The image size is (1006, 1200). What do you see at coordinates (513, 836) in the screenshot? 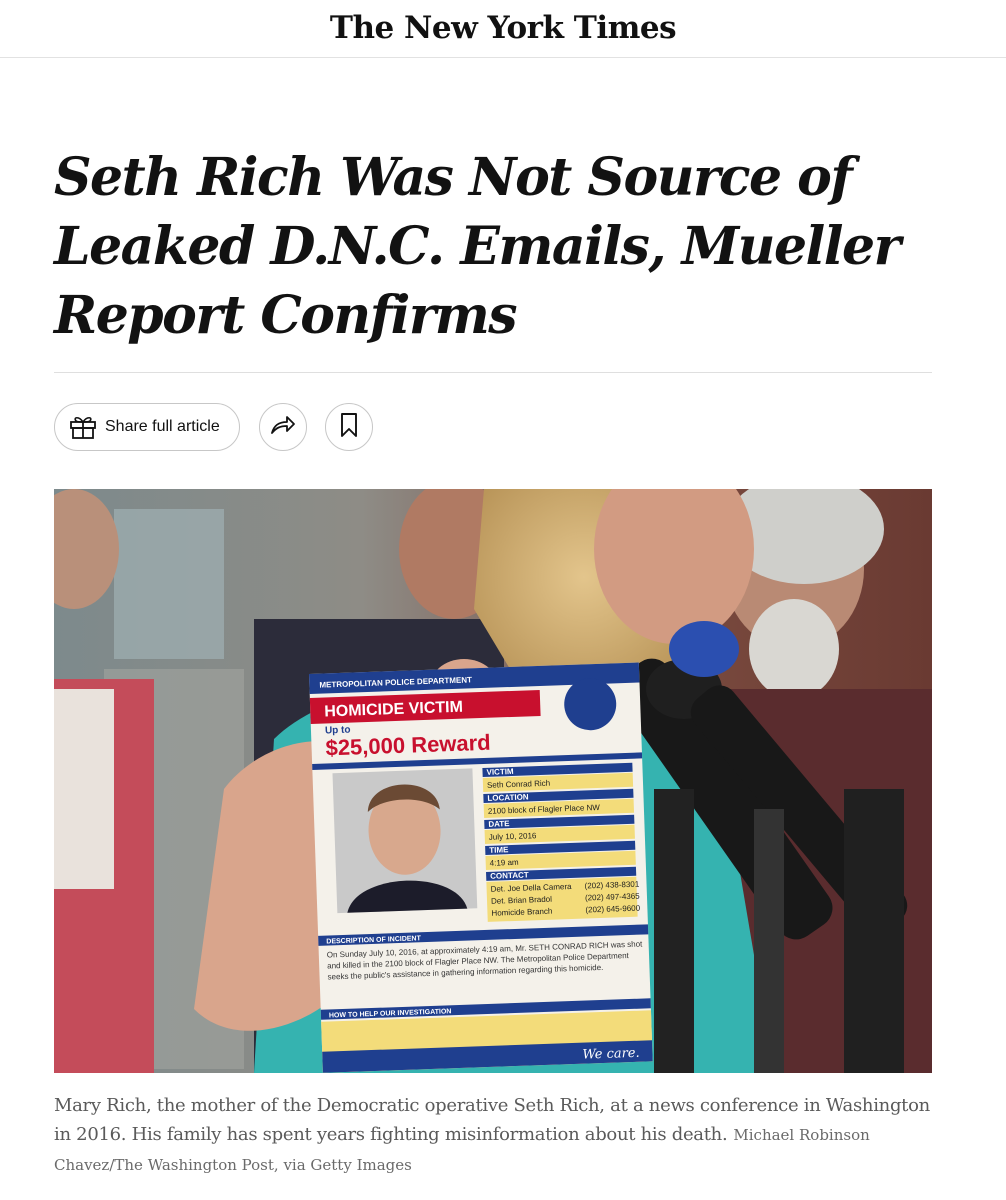
I see `poster-date: July 10, 2016` at bounding box center [513, 836].